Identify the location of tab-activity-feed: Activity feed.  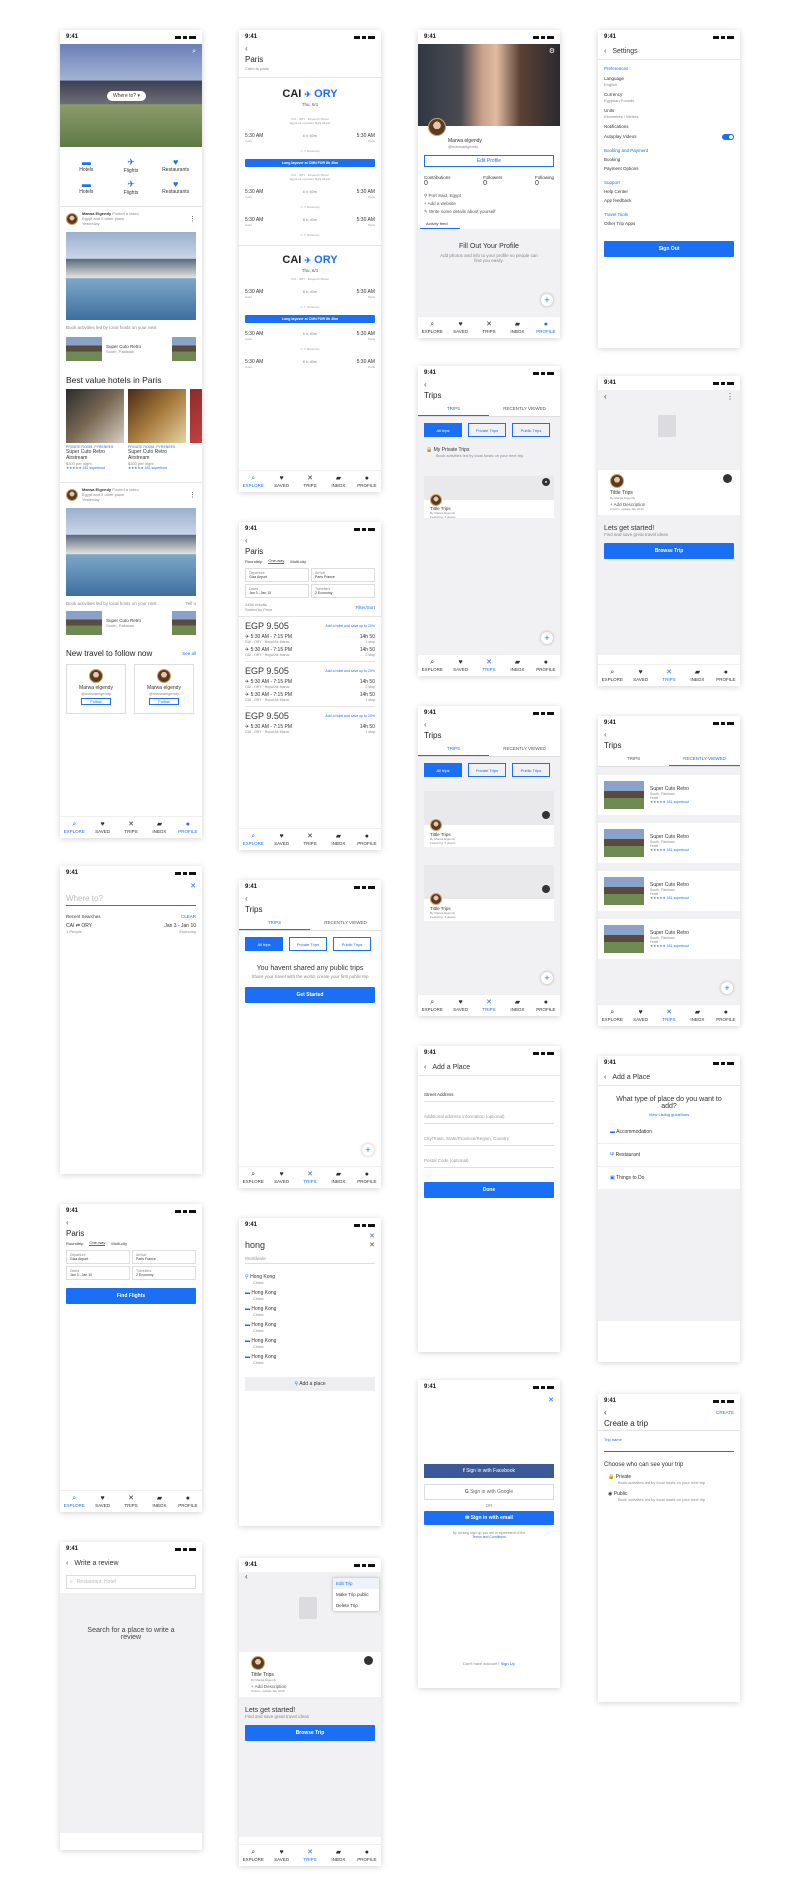
(440, 224).